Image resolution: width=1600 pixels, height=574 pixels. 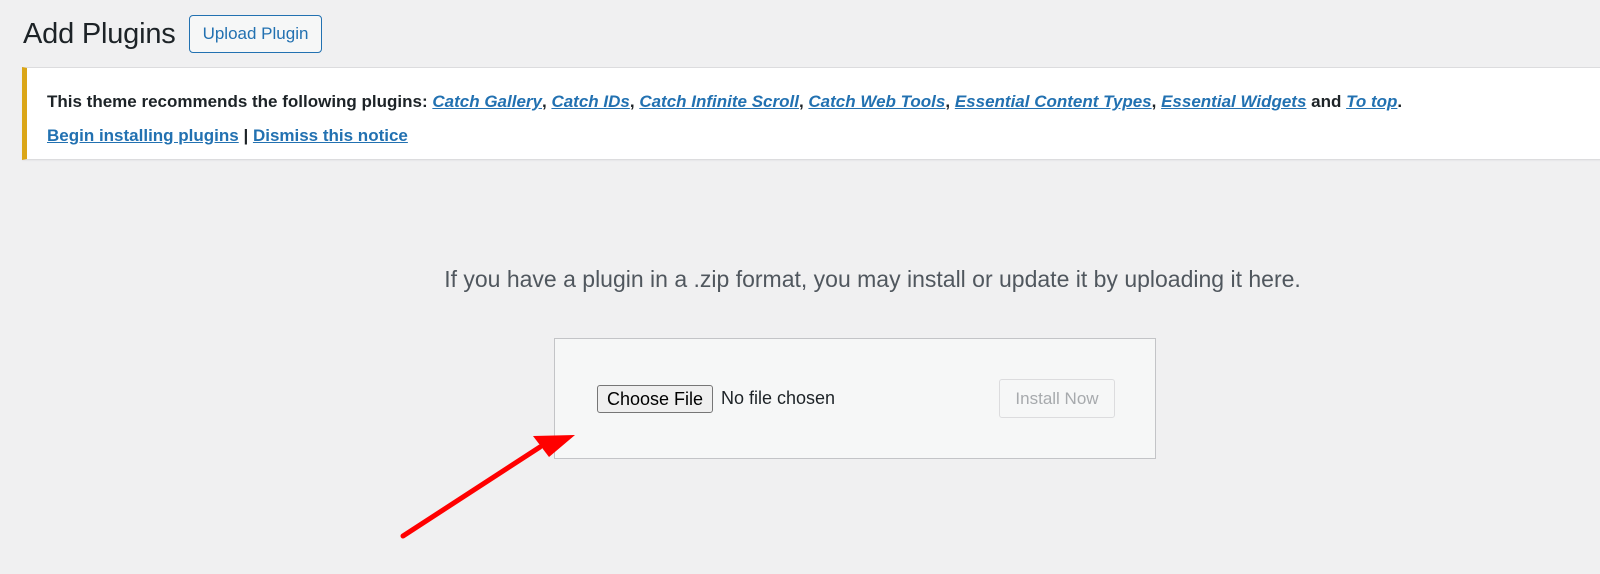 I want to click on page-title: Add Plugins, so click(x=99, y=33).